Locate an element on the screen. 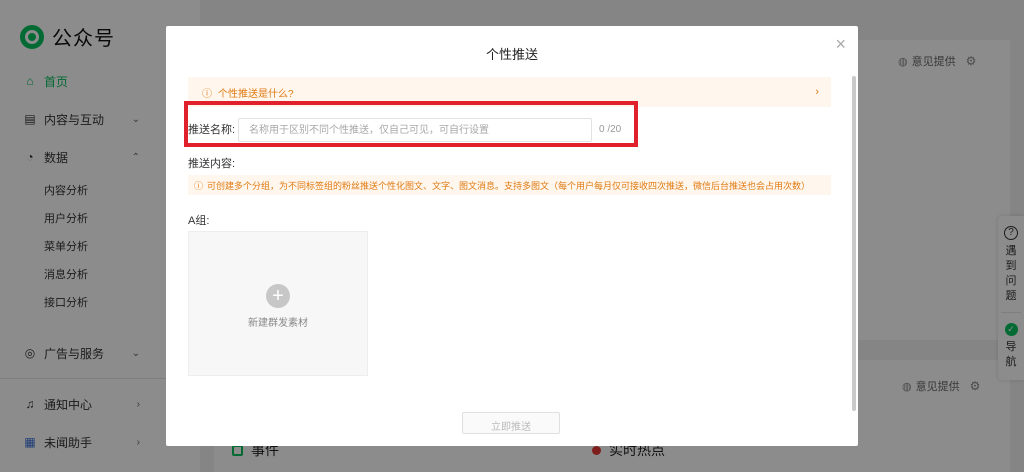  highlight-box is located at coordinates (411, 124).